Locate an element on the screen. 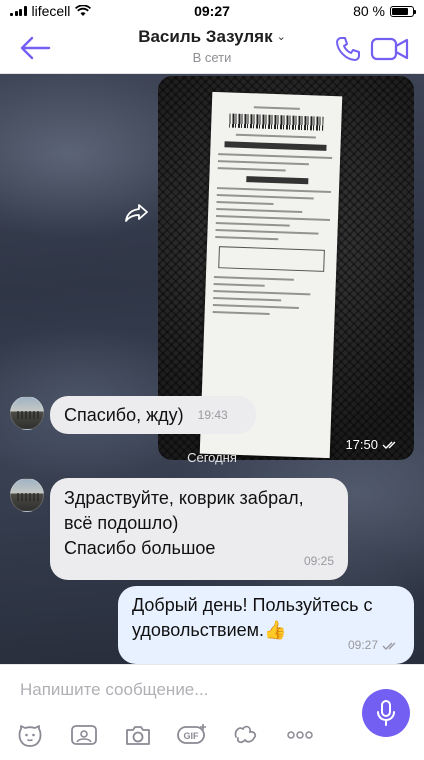 The image size is (424, 760). incoming-message: Спасибо, жду) 19:43 is located at coordinates (153, 415).